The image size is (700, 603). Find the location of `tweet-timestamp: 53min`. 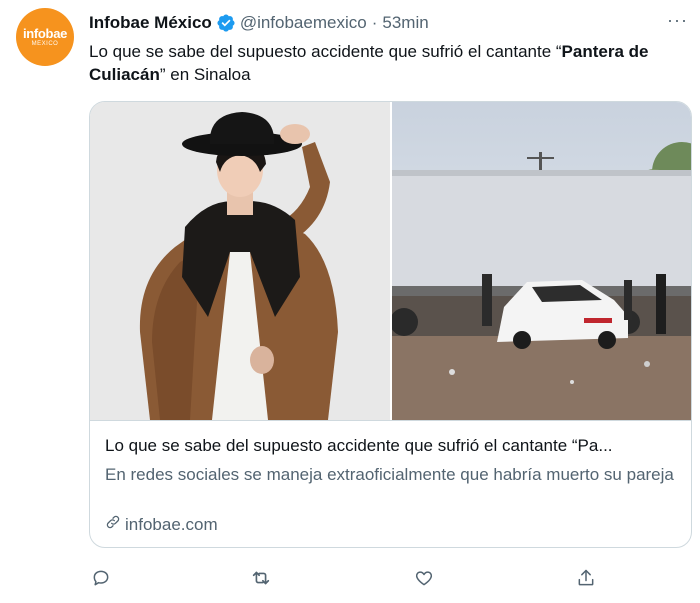

tweet-timestamp: 53min is located at coordinates (405, 23).